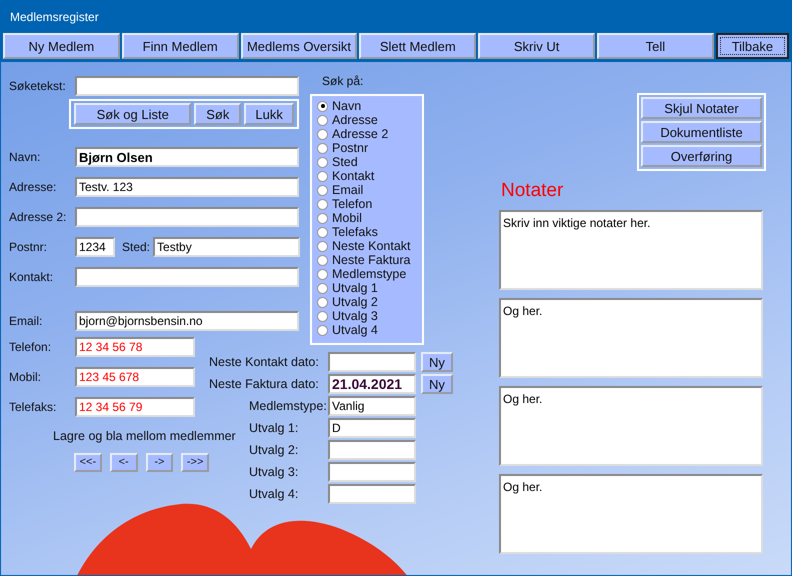  What do you see at coordinates (135, 407) in the screenshot?
I see `input-field: 12 34 56 79` at bounding box center [135, 407].